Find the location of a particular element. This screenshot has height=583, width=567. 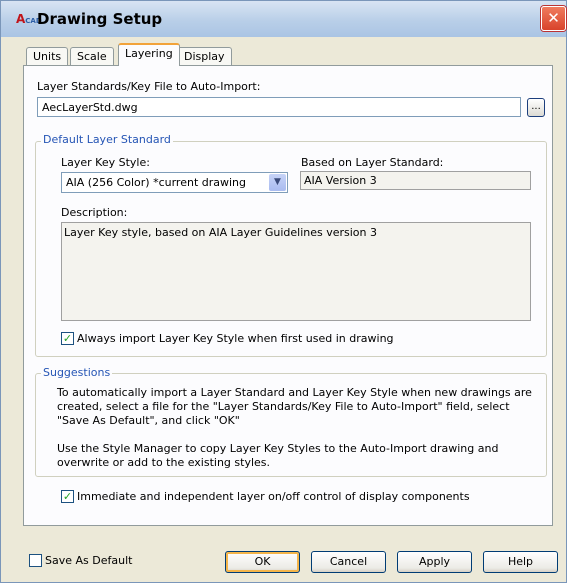

apply-button: Apply is located at coordinates (434, 562).